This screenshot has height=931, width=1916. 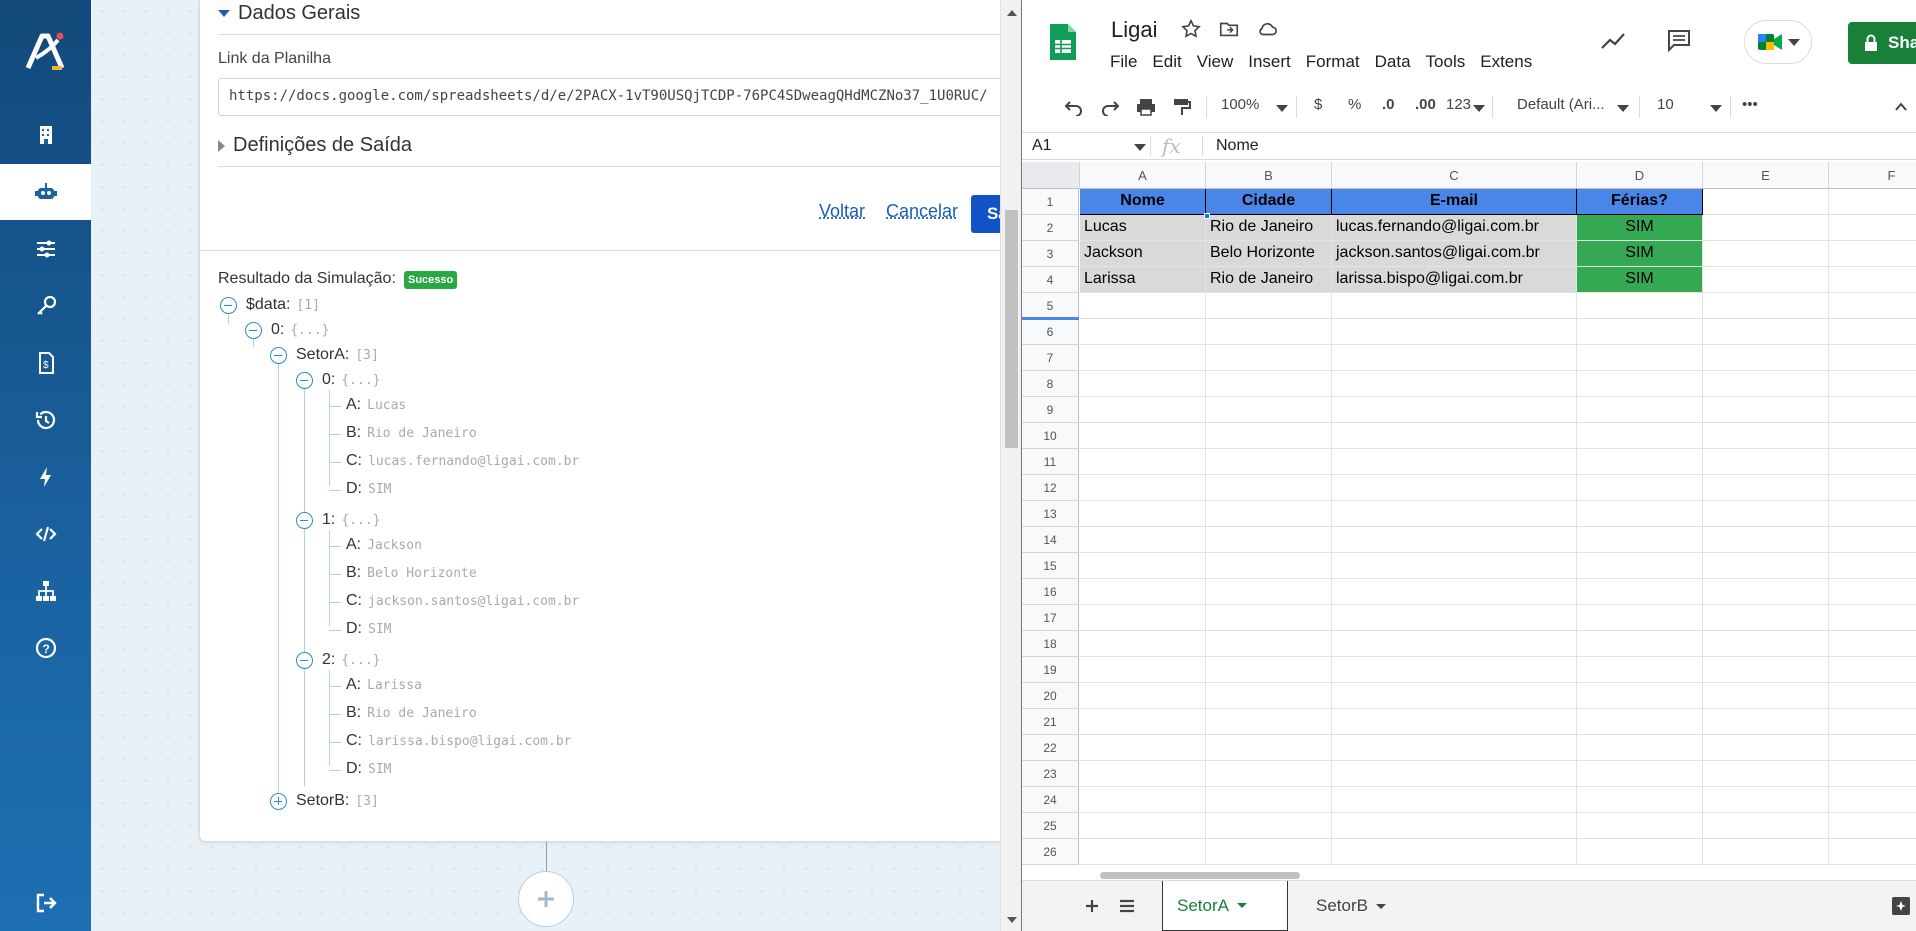 What do you see at coordinates (1050, 280) in the screenshot?
I see `row-header: 4` at bounding box center [1050, 280].